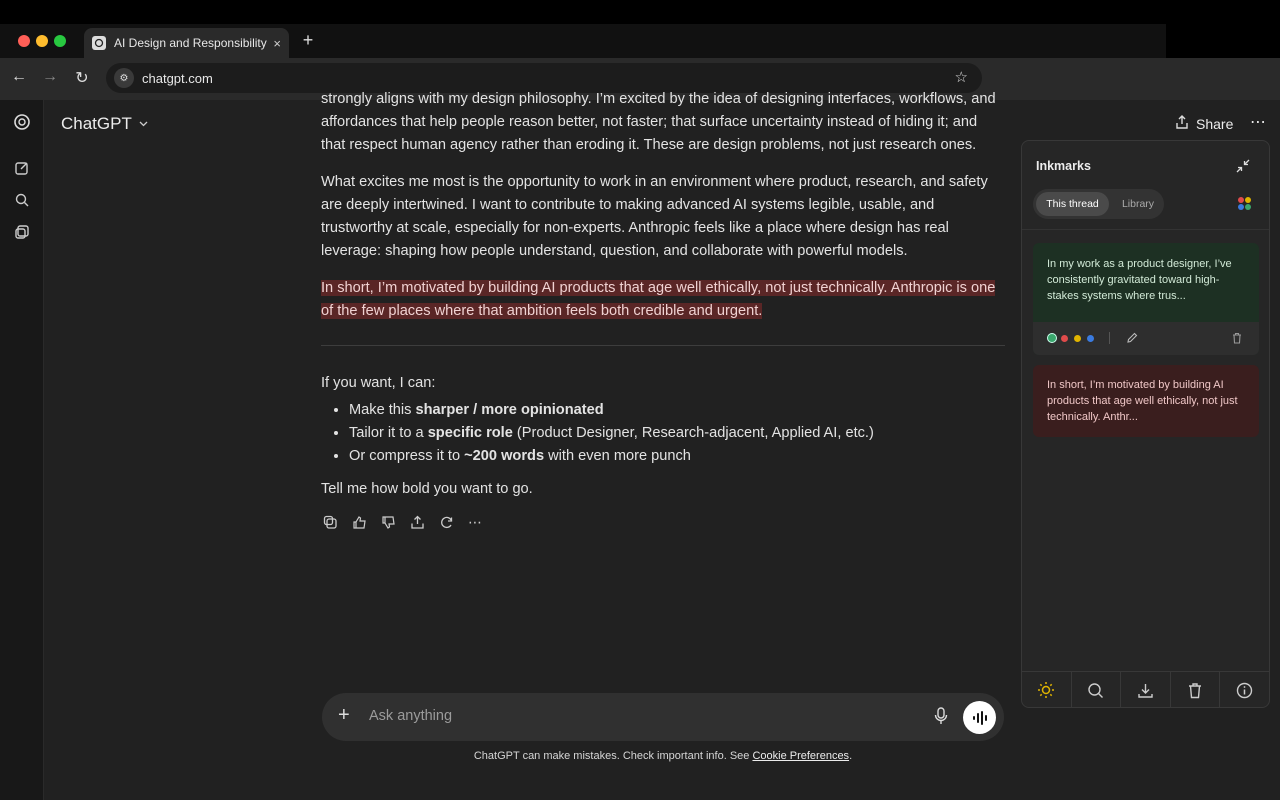  I want to click on close-window-button, so click(24, 41).